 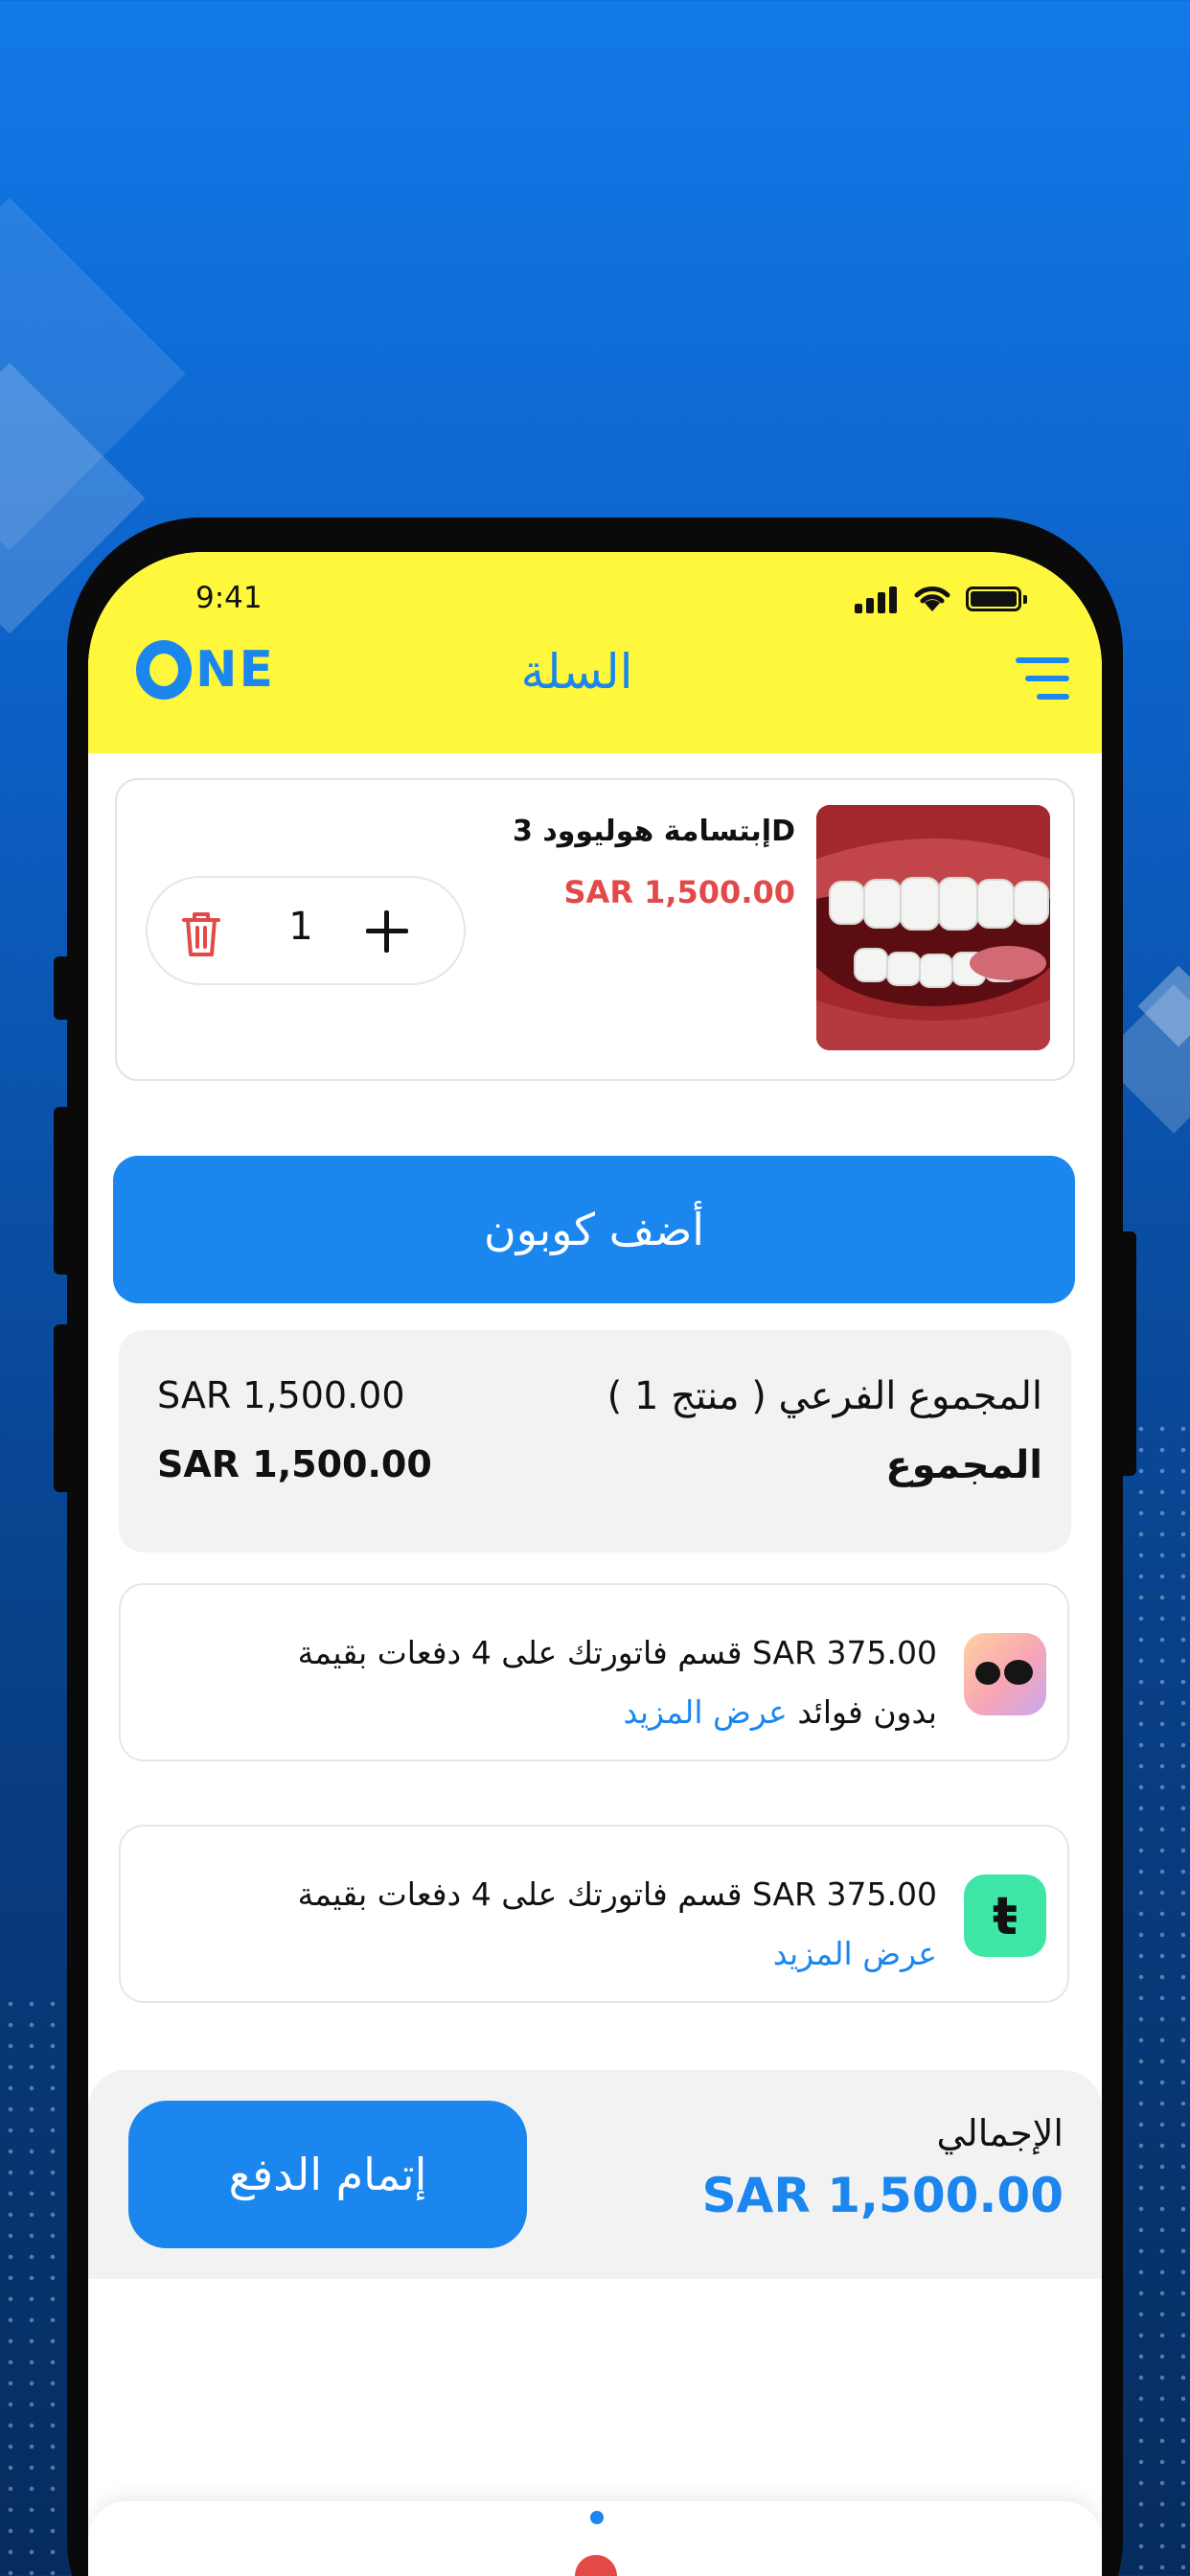 I want to click on trash-icon, so click(x=201, y=933).